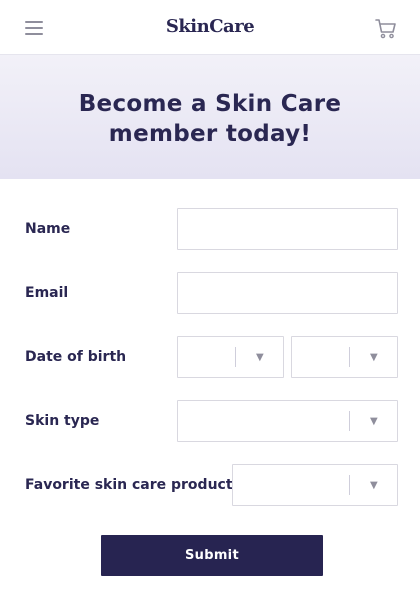 The height and width of the screenshot is (613, 420). I want to click on email-field-box, so click(287, 293).